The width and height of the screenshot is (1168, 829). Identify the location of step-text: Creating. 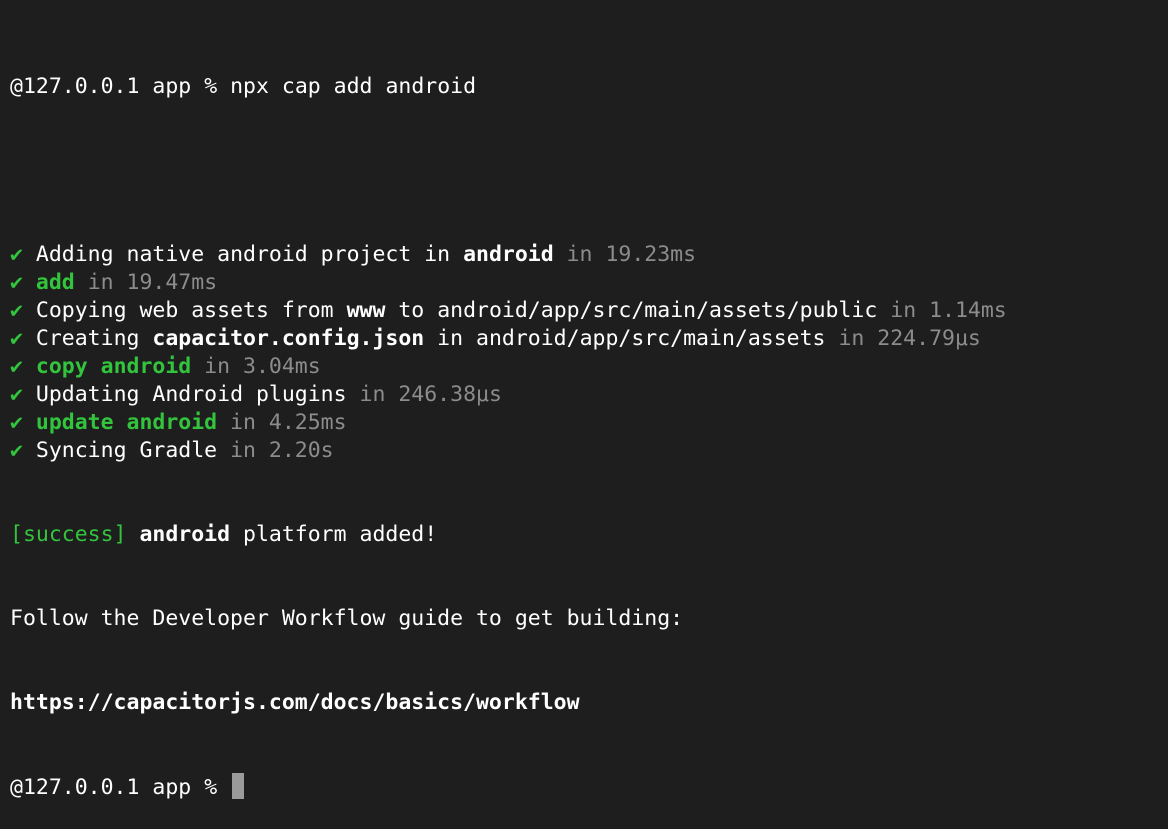
(94, 338).